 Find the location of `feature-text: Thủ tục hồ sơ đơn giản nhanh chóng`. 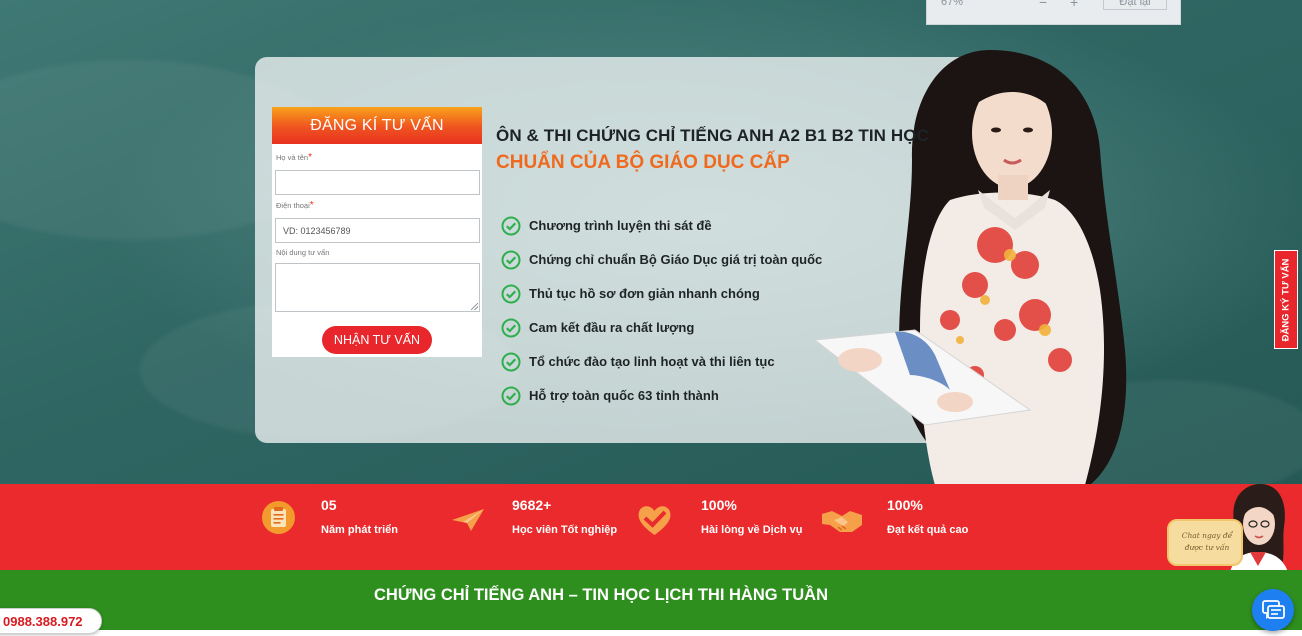

feature-text: Thủ tục hồ sơ đơn giản nhanh chóng is located at coordinates (644, 293).